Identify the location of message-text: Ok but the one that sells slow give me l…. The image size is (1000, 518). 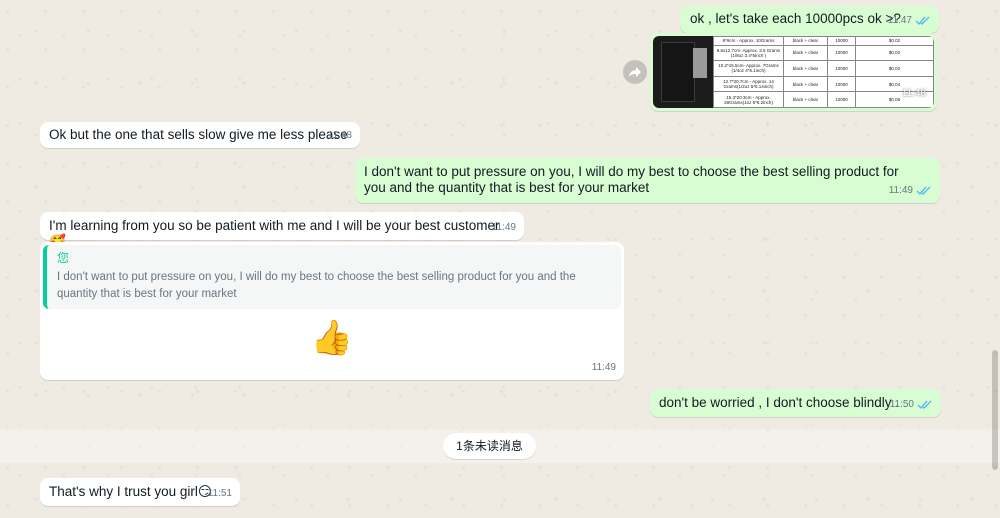
(198, 134).